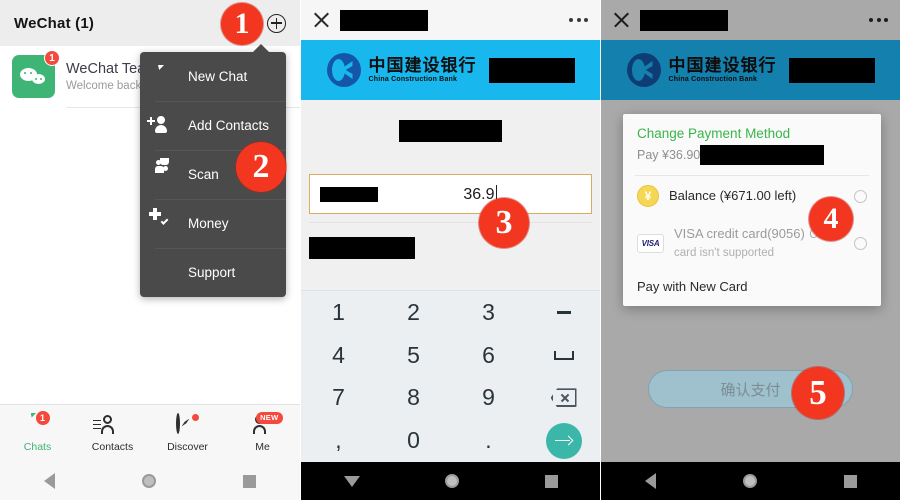 The height and width of the screenshot is (500, 900). I want to click on menu-item-label: Add Contacts, so click(229, 125).